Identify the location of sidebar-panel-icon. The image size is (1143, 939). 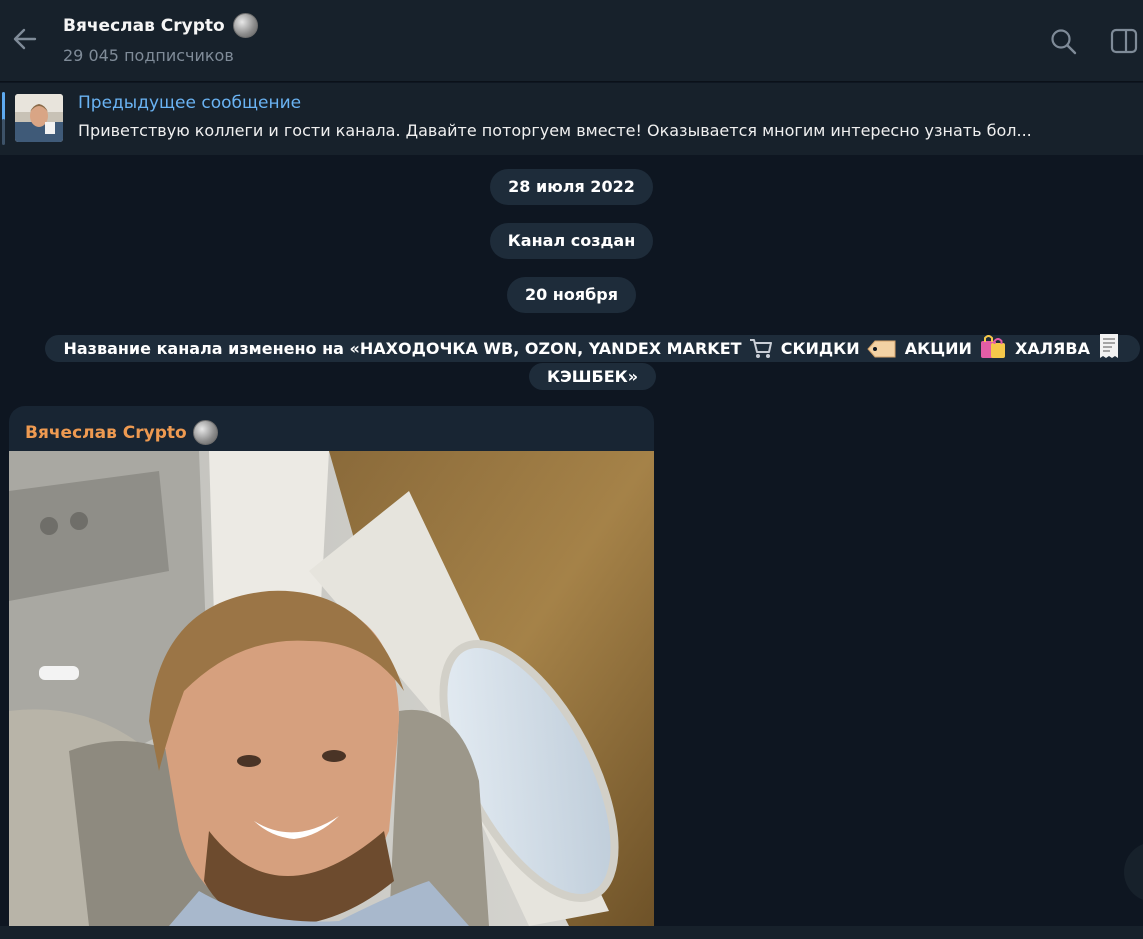
(1124, 41).